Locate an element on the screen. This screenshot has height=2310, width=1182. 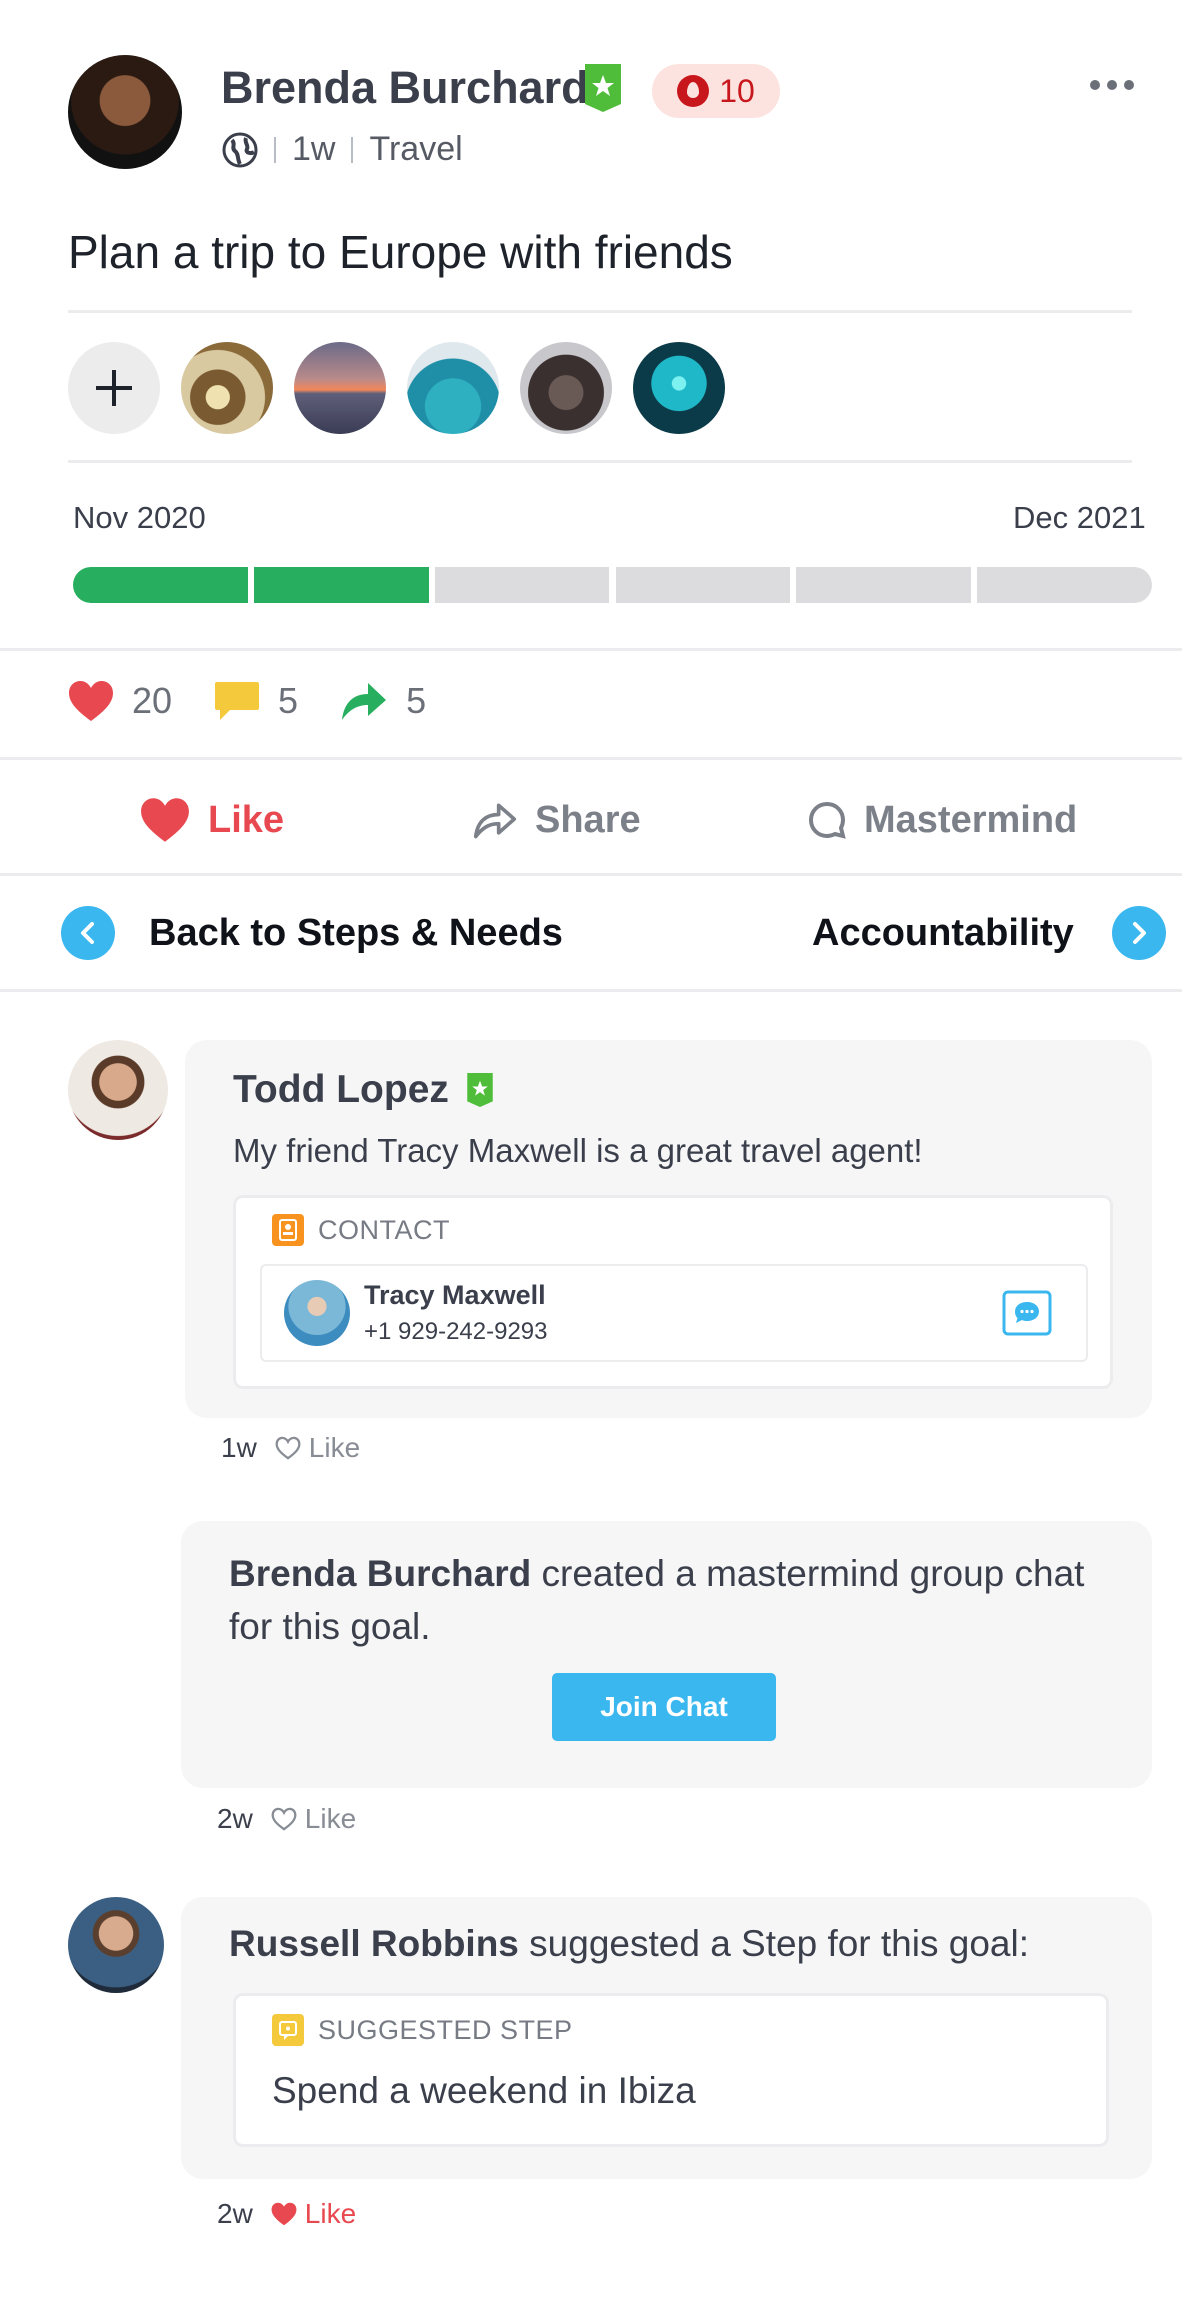
contact-name: Tracy Maxwell is located at coordinates (455, 1295).